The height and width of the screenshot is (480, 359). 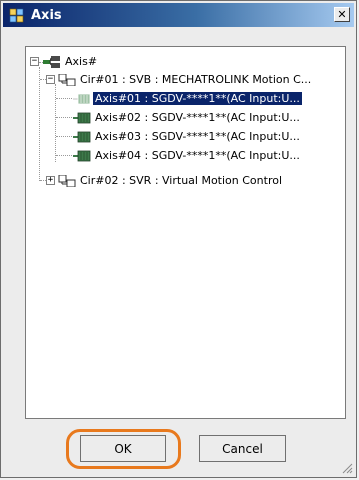 I want to click on tree-item-label: Axis#, so click(x=81, y=61).